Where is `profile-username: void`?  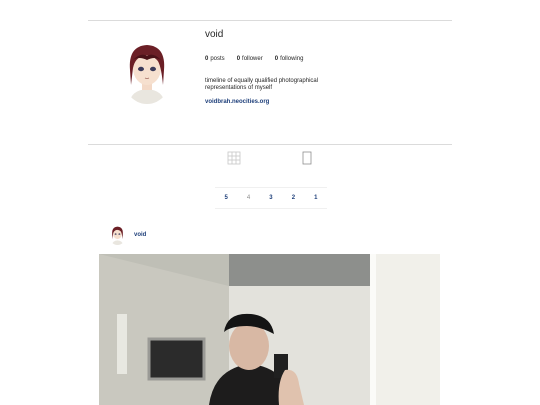
profile-username: void is located at coordinates (214, 34).